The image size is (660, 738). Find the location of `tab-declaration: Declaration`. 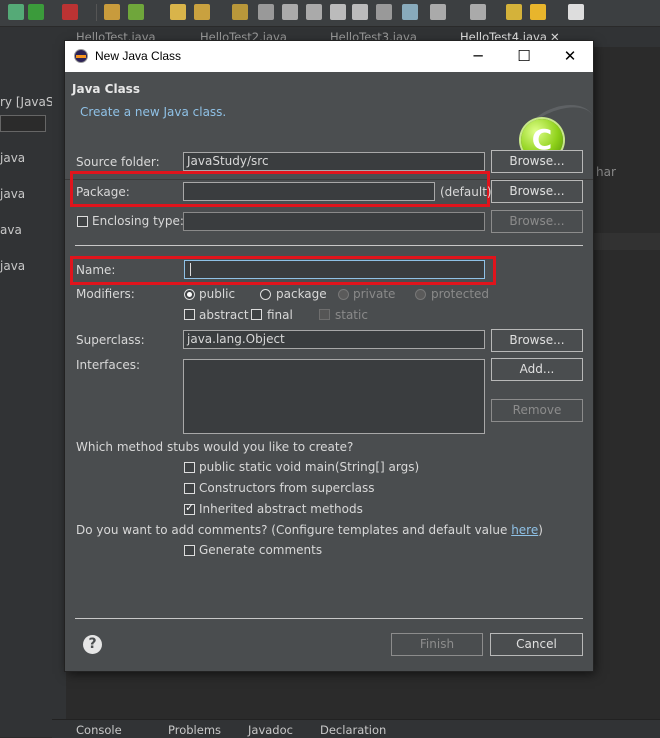

tab-declaration: Declaration is located at coordinates (353, 730).